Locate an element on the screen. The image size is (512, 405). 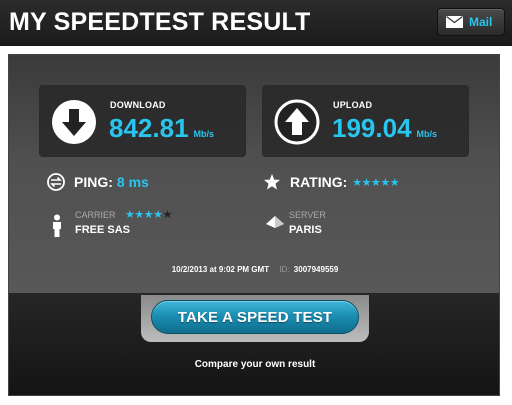
result-id-label: ID: is located at coordinates (284, 269).